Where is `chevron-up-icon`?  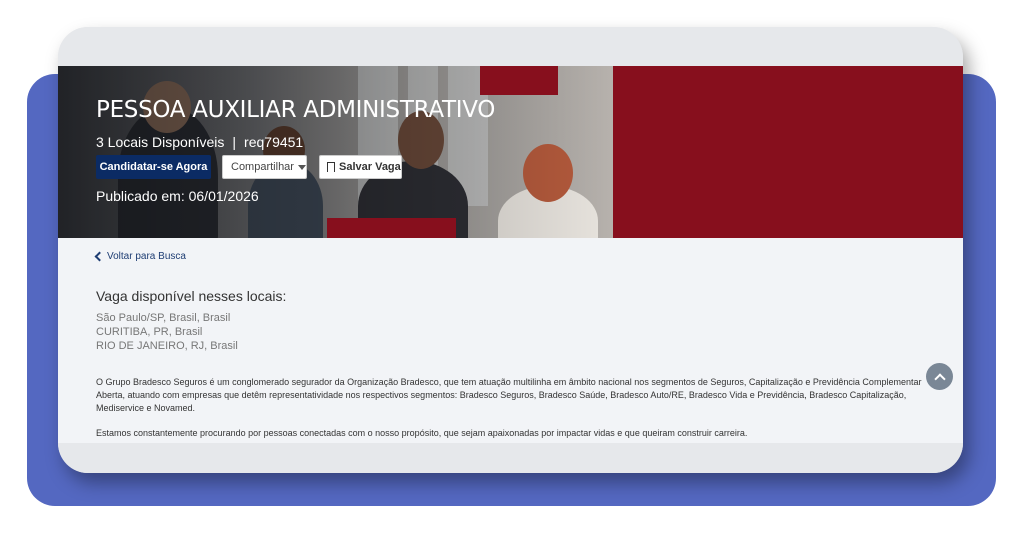 chevron-up-icon is located at coordinates (939, 378).